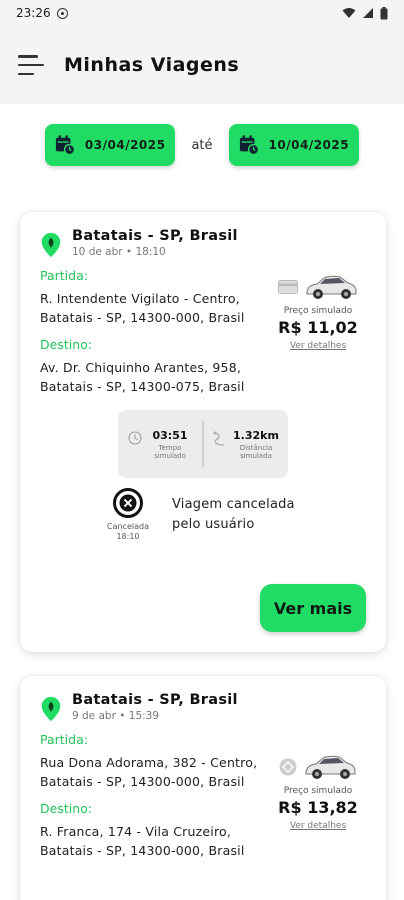 This screenshot has height=900, width=404. What do you see at coordinates (318, 807) in the screenshot?
I see `price-value: R$ 13,82` at bounding box center [318, 807].